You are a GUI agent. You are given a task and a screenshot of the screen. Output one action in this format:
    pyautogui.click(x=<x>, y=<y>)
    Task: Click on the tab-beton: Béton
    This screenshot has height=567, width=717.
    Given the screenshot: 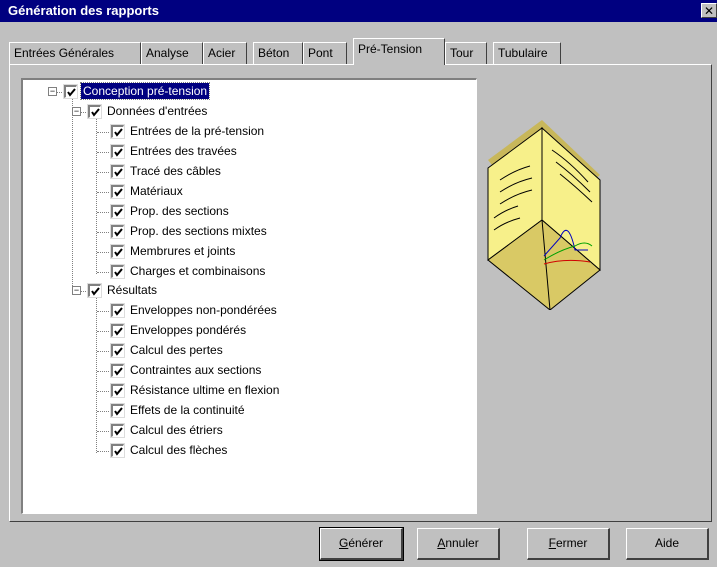 What is the action you would take?
    pyautogui.click(x=278, y=53)
    